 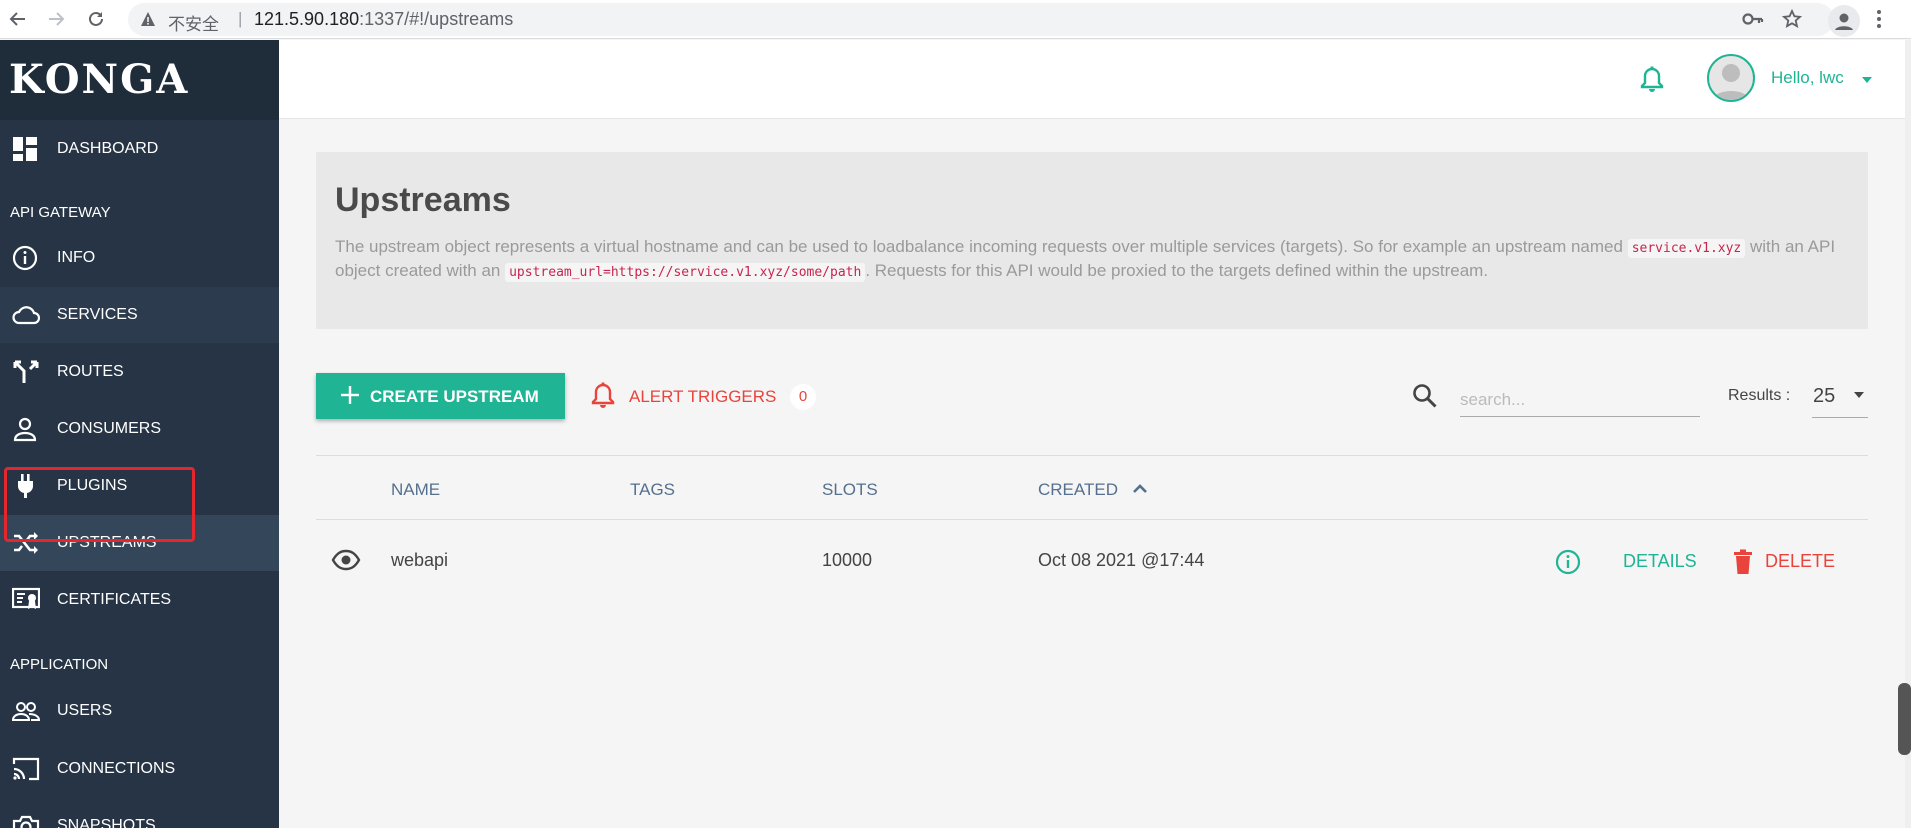 I want to click on reload-icon, so click(x=96, y=18).